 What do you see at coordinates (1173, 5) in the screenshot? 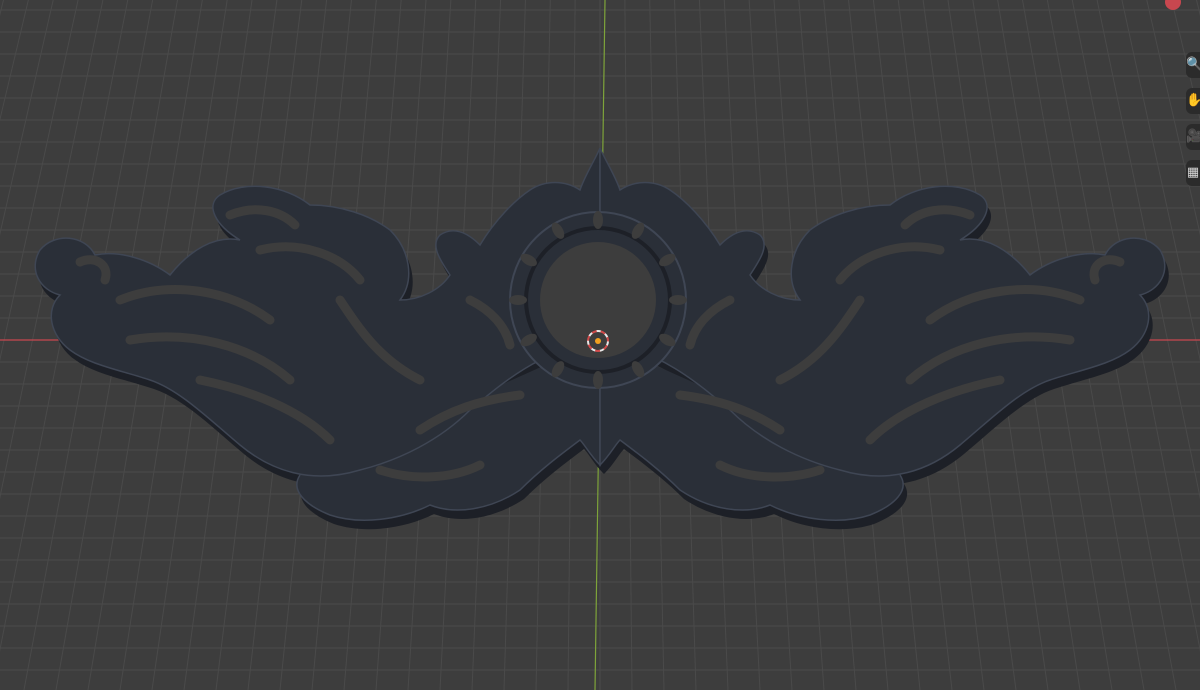
I see `gizmo-x-axis-icon` at bounding box center [1173, 5].